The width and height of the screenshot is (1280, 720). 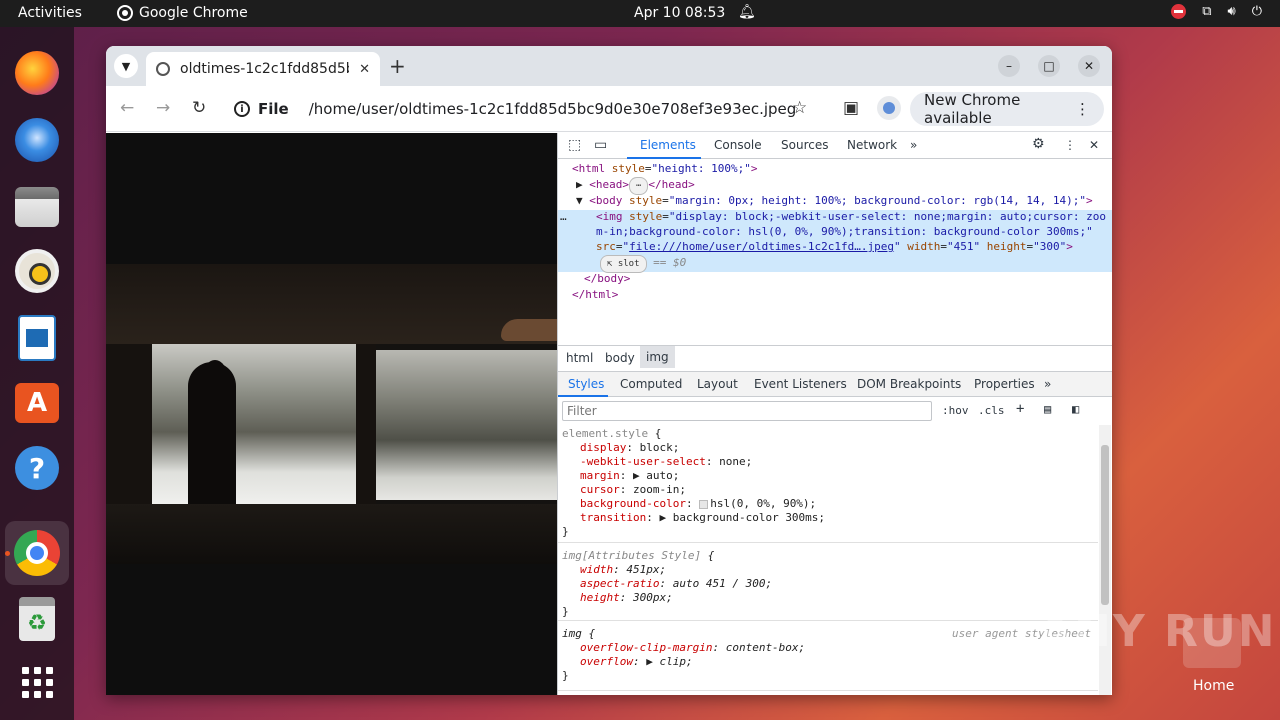 What do you see at coordinates (125, 13) in the screenshot?
I see `chrome-app-icon` at bounding box center [125, 13].